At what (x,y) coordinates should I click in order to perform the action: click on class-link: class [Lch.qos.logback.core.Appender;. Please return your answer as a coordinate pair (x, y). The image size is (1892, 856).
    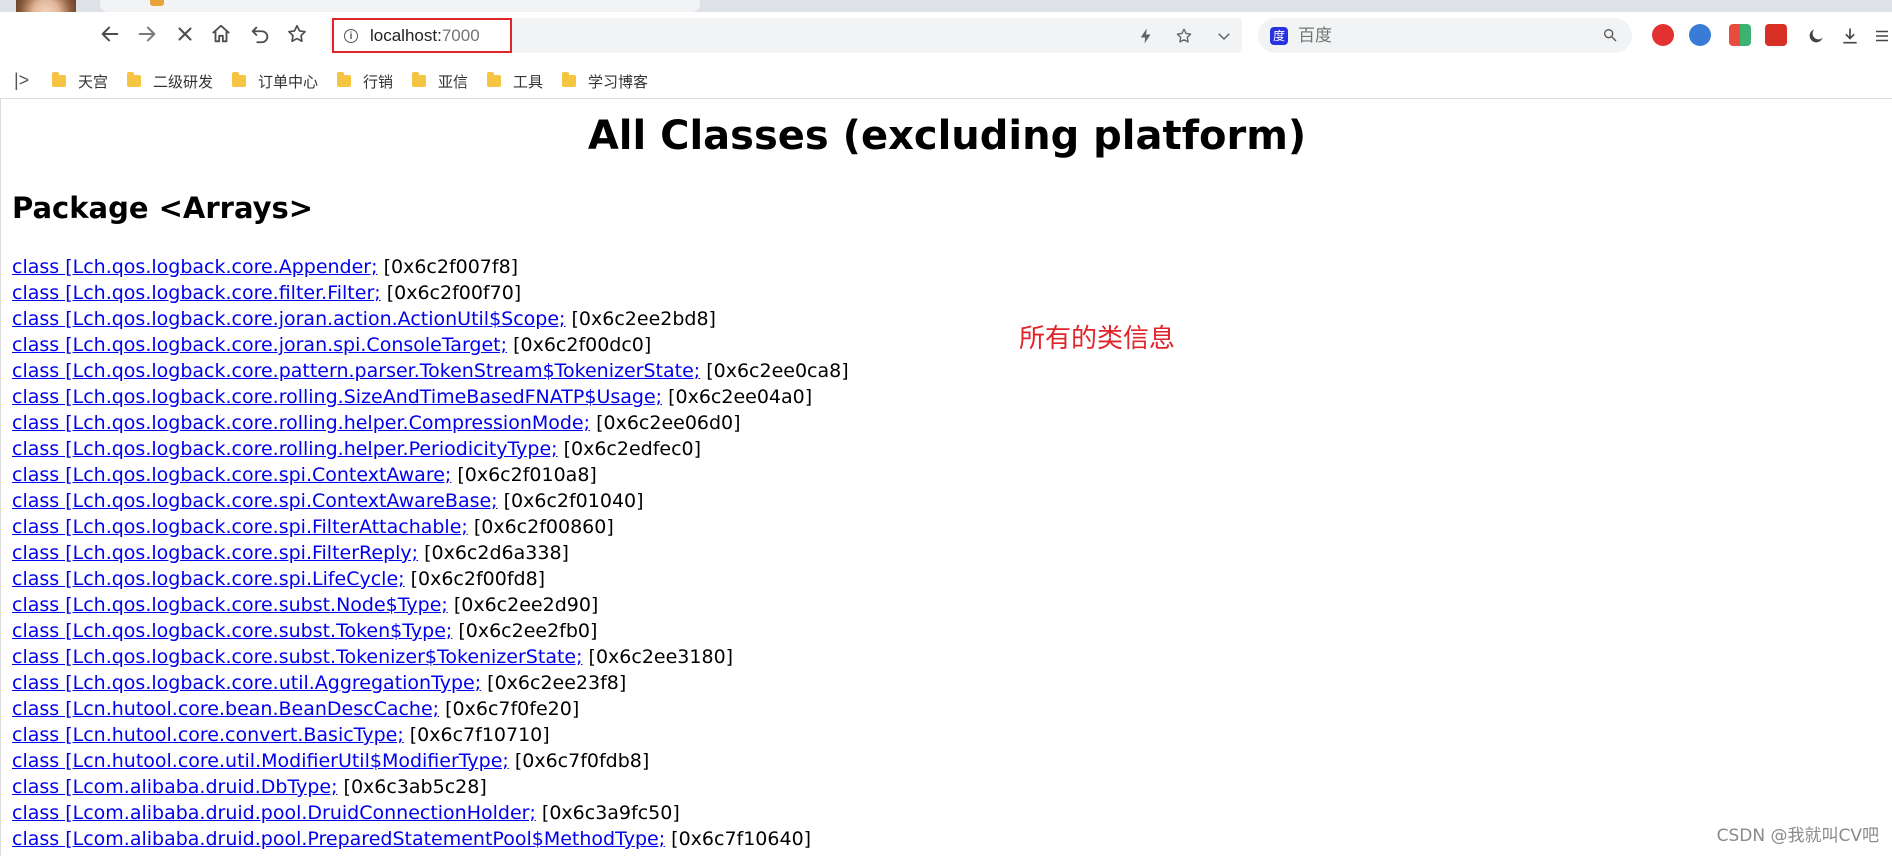
    Looking at the image, I should click on (195, 267).